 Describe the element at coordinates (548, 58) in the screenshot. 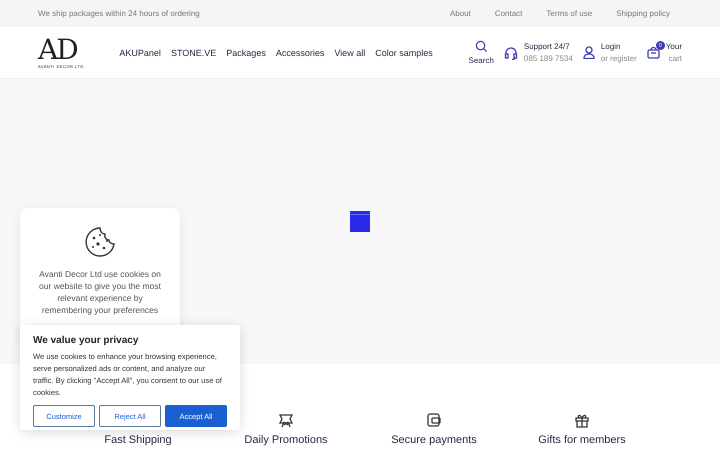

I see `support-phone: 085 189 7534` at that location.